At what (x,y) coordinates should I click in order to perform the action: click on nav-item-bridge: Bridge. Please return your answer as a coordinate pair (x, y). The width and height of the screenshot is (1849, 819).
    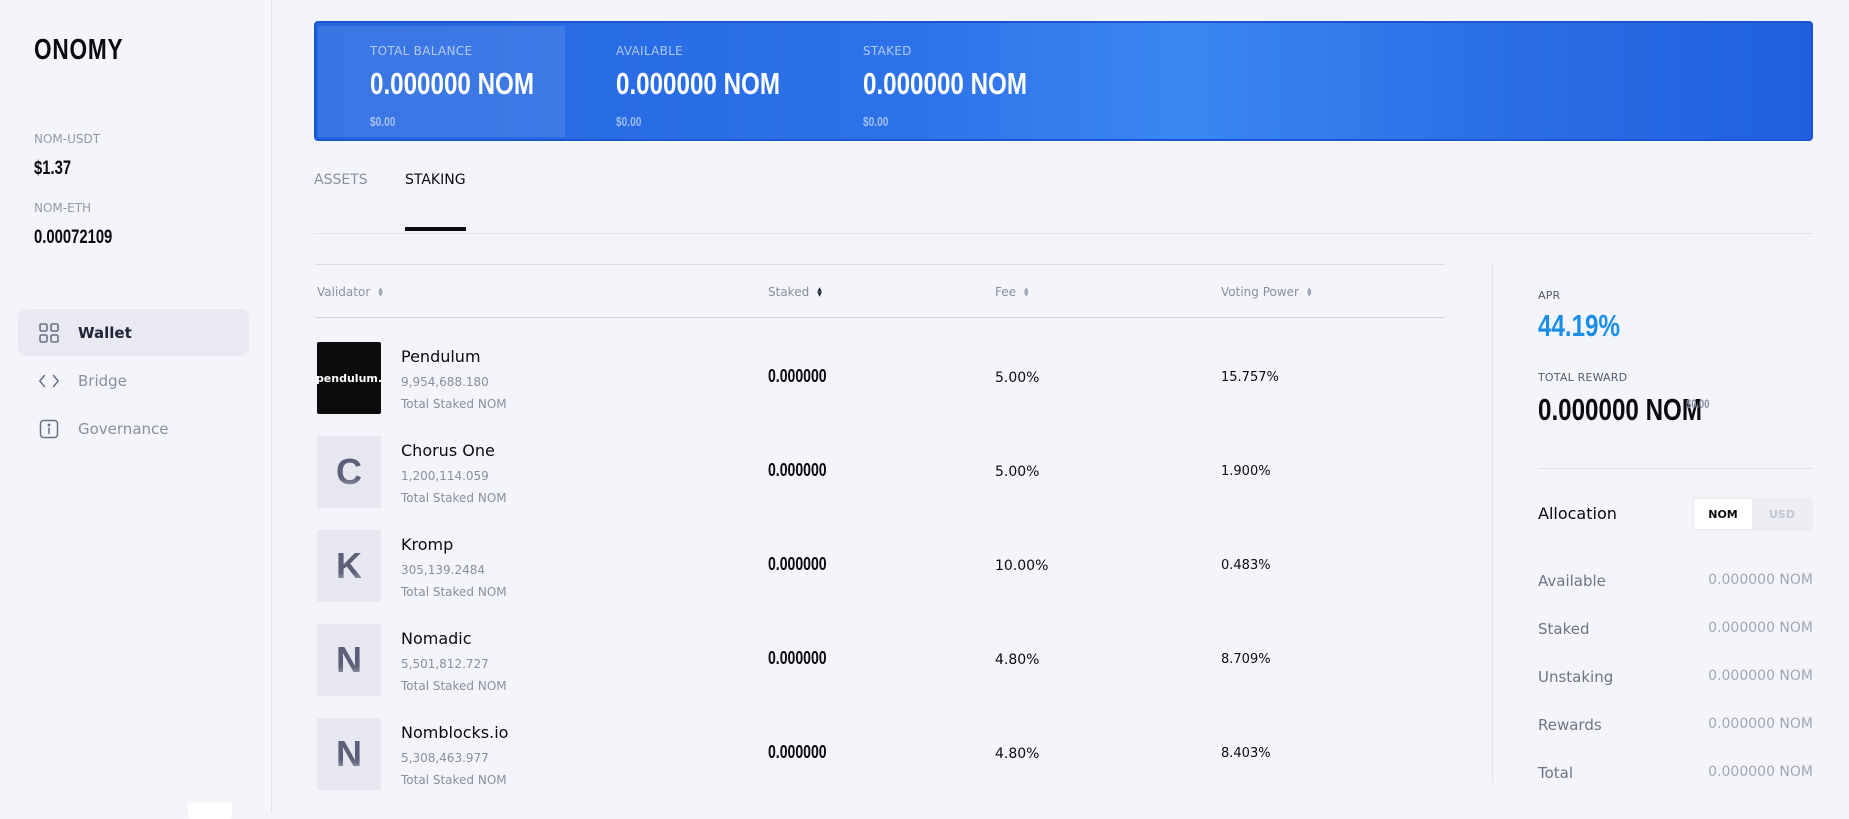
    Looking at the image, I should click on (133, 380).